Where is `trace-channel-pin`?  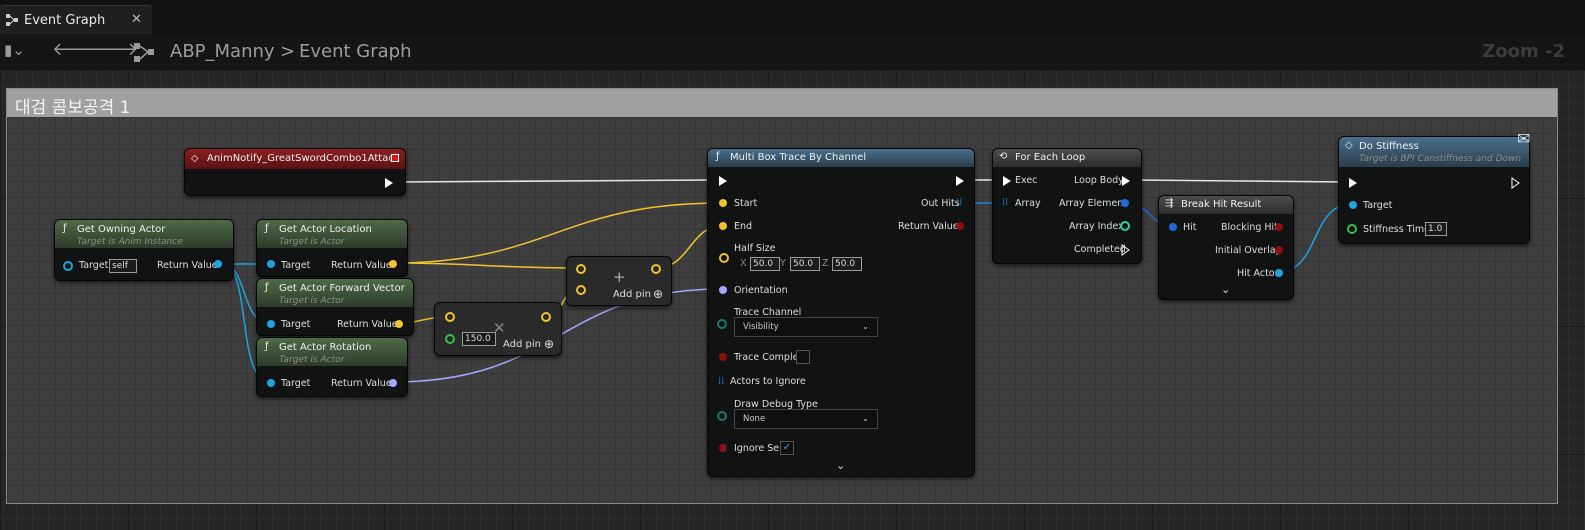
trace-channel-pin is located at coordinates (722, 324).